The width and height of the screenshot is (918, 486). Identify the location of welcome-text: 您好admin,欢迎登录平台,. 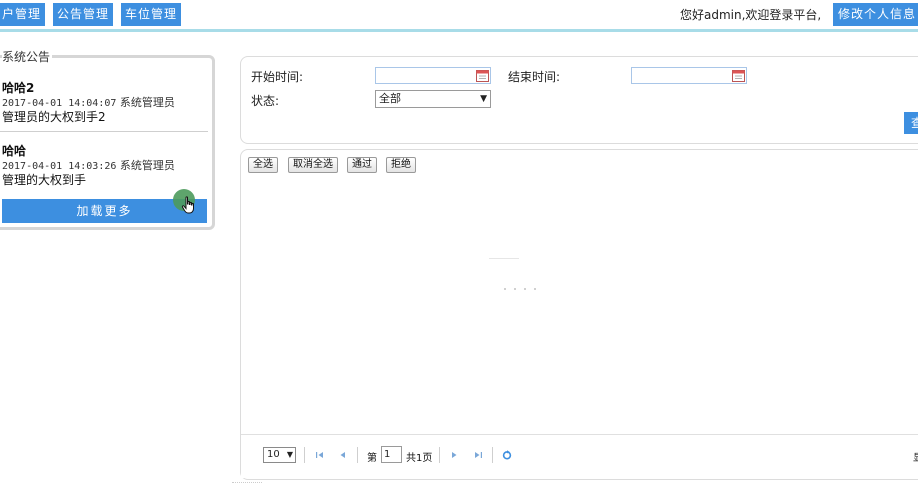
(751, 15).